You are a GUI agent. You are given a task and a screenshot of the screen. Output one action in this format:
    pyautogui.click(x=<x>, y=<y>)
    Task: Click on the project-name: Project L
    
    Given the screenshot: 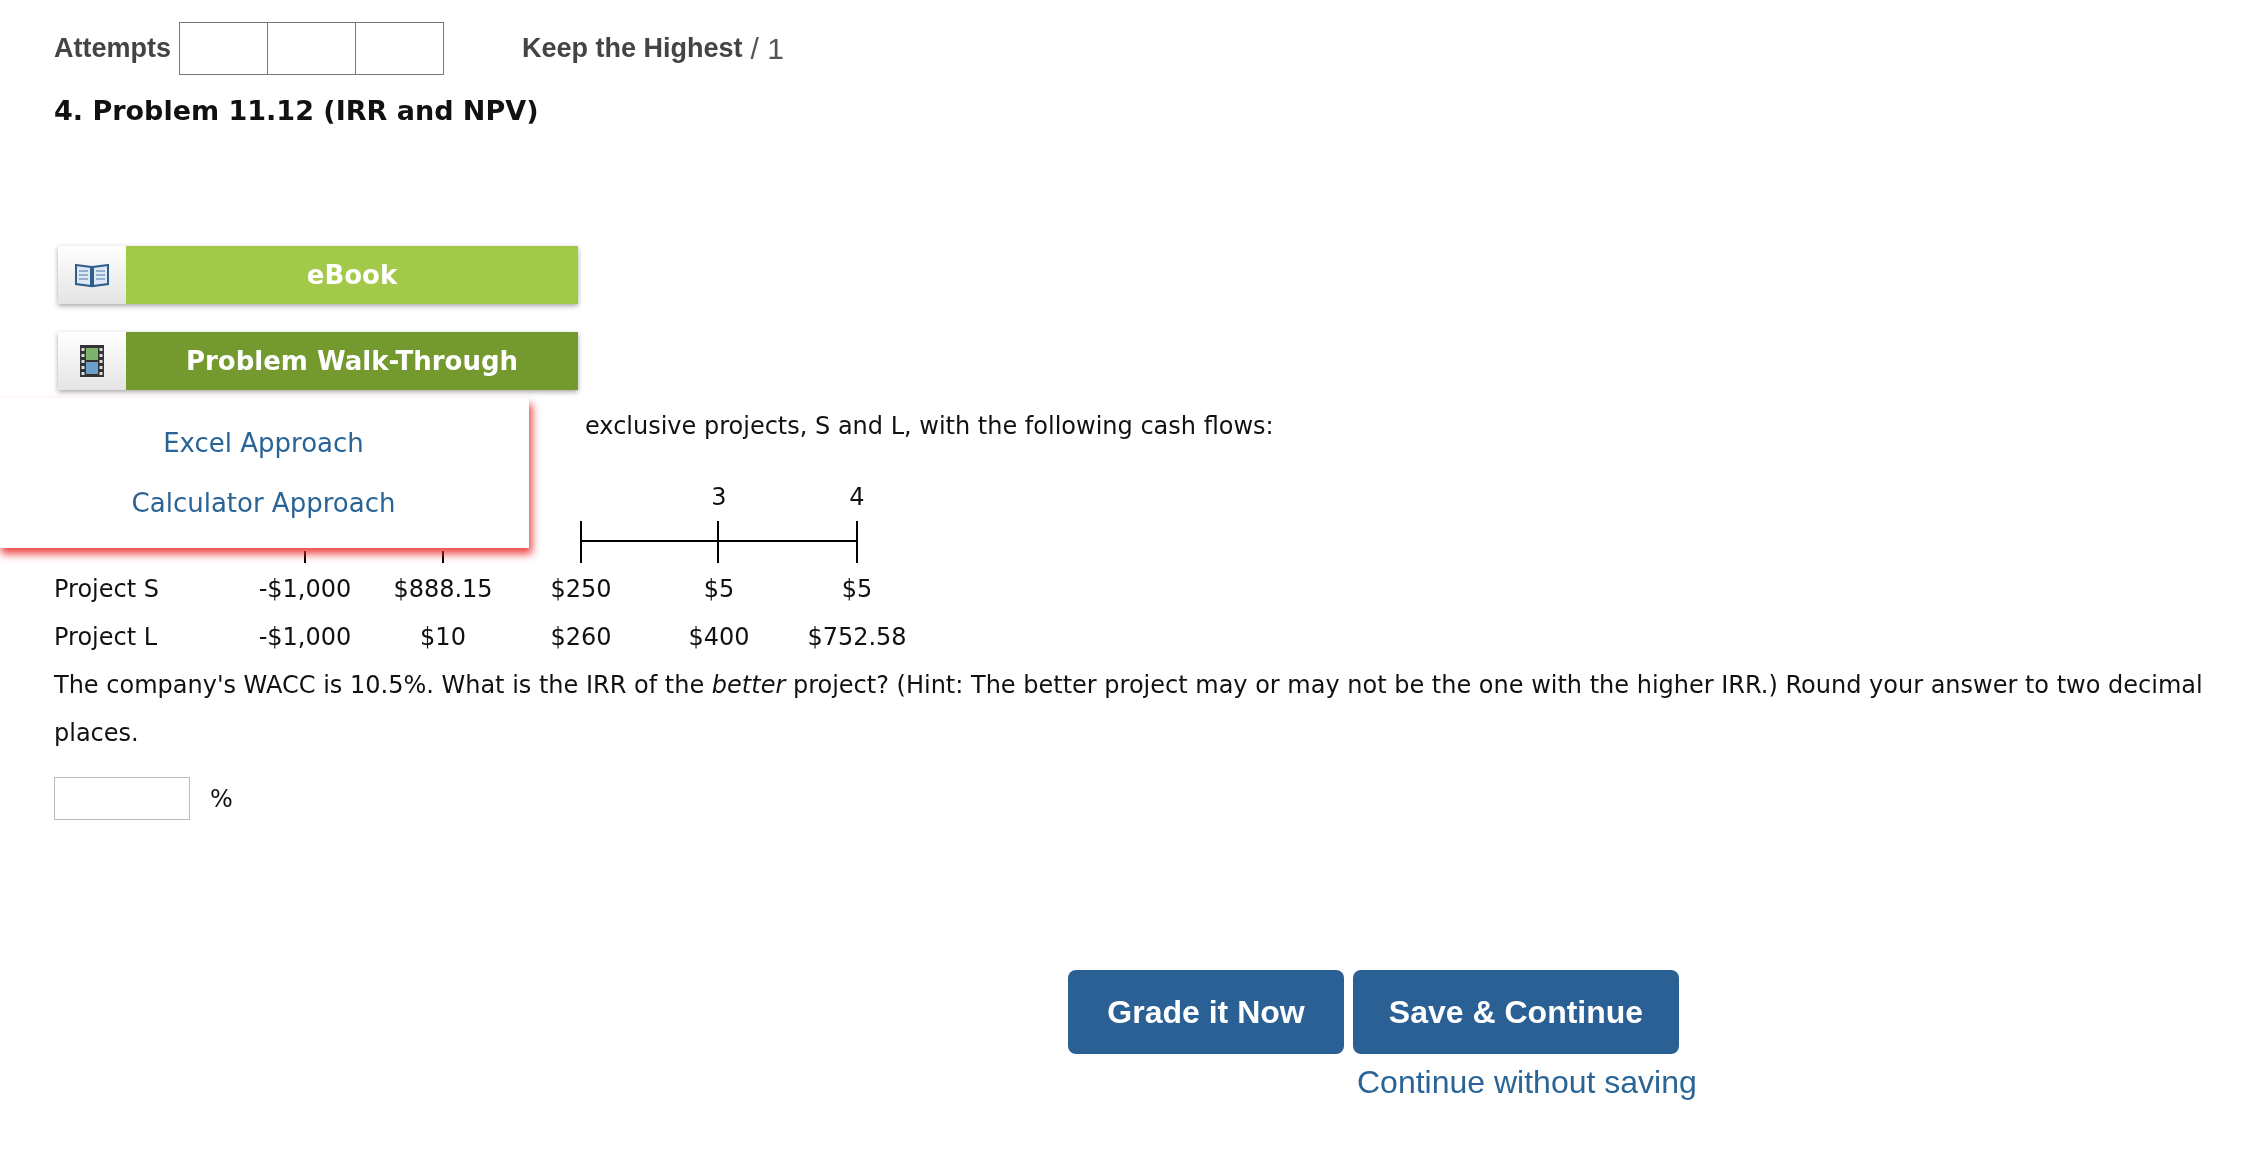 What is the action you would take?
    pyautogui.click(x=106, y=637)
    